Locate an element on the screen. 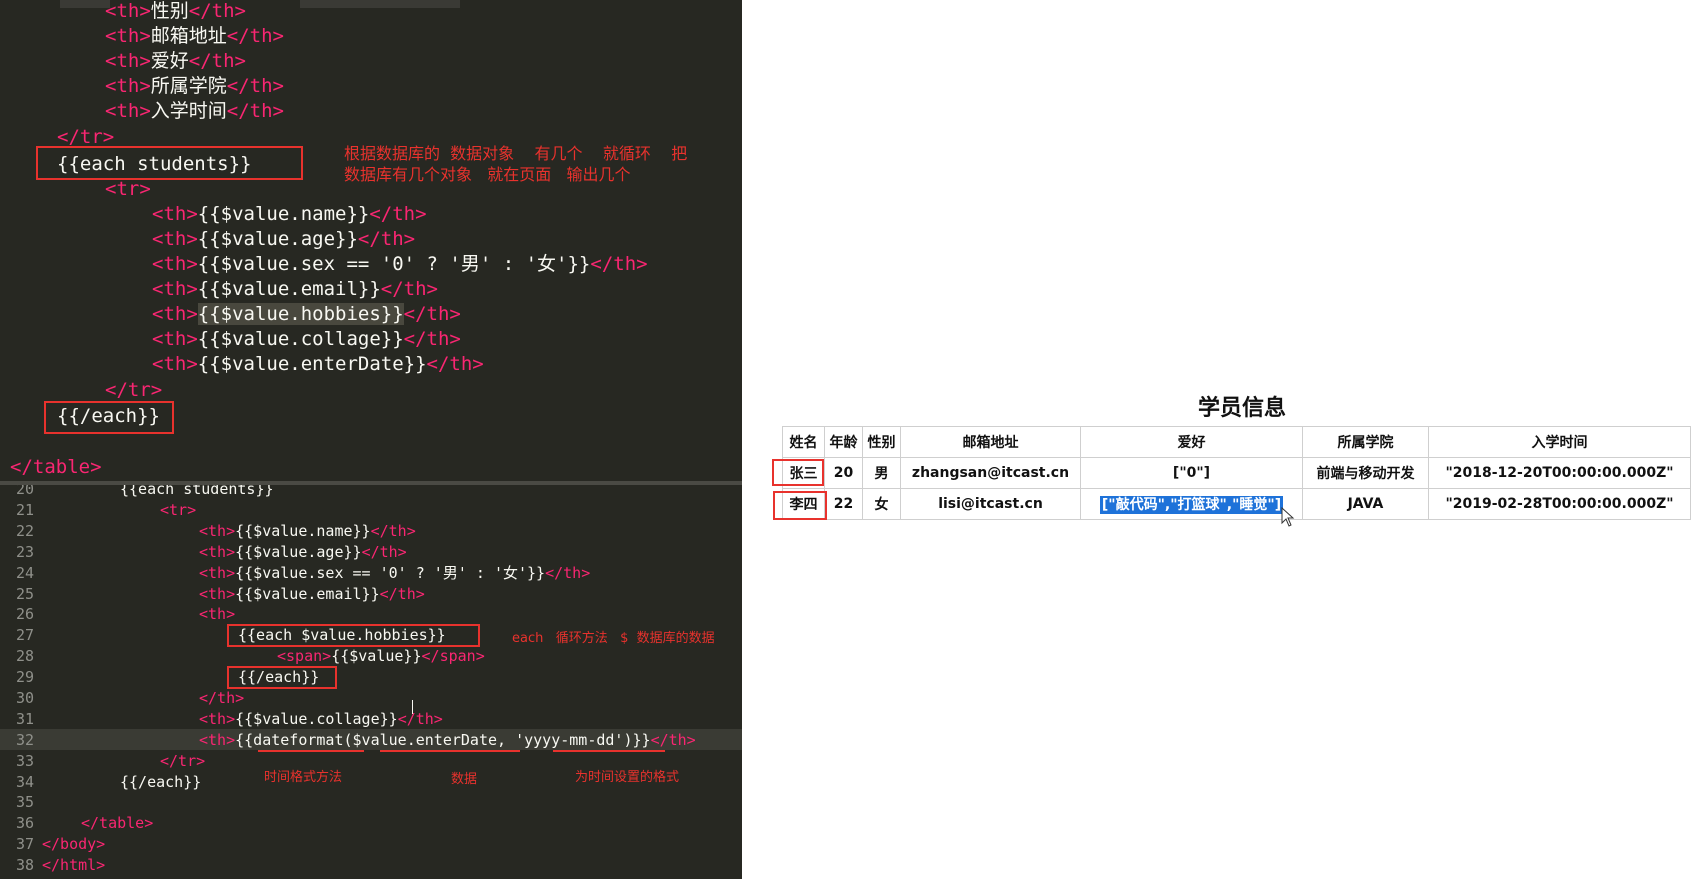 The height and width of the screenshot is (879, 1702). code-line: <th>所属学院</th> is located at coordinates (194, 86).